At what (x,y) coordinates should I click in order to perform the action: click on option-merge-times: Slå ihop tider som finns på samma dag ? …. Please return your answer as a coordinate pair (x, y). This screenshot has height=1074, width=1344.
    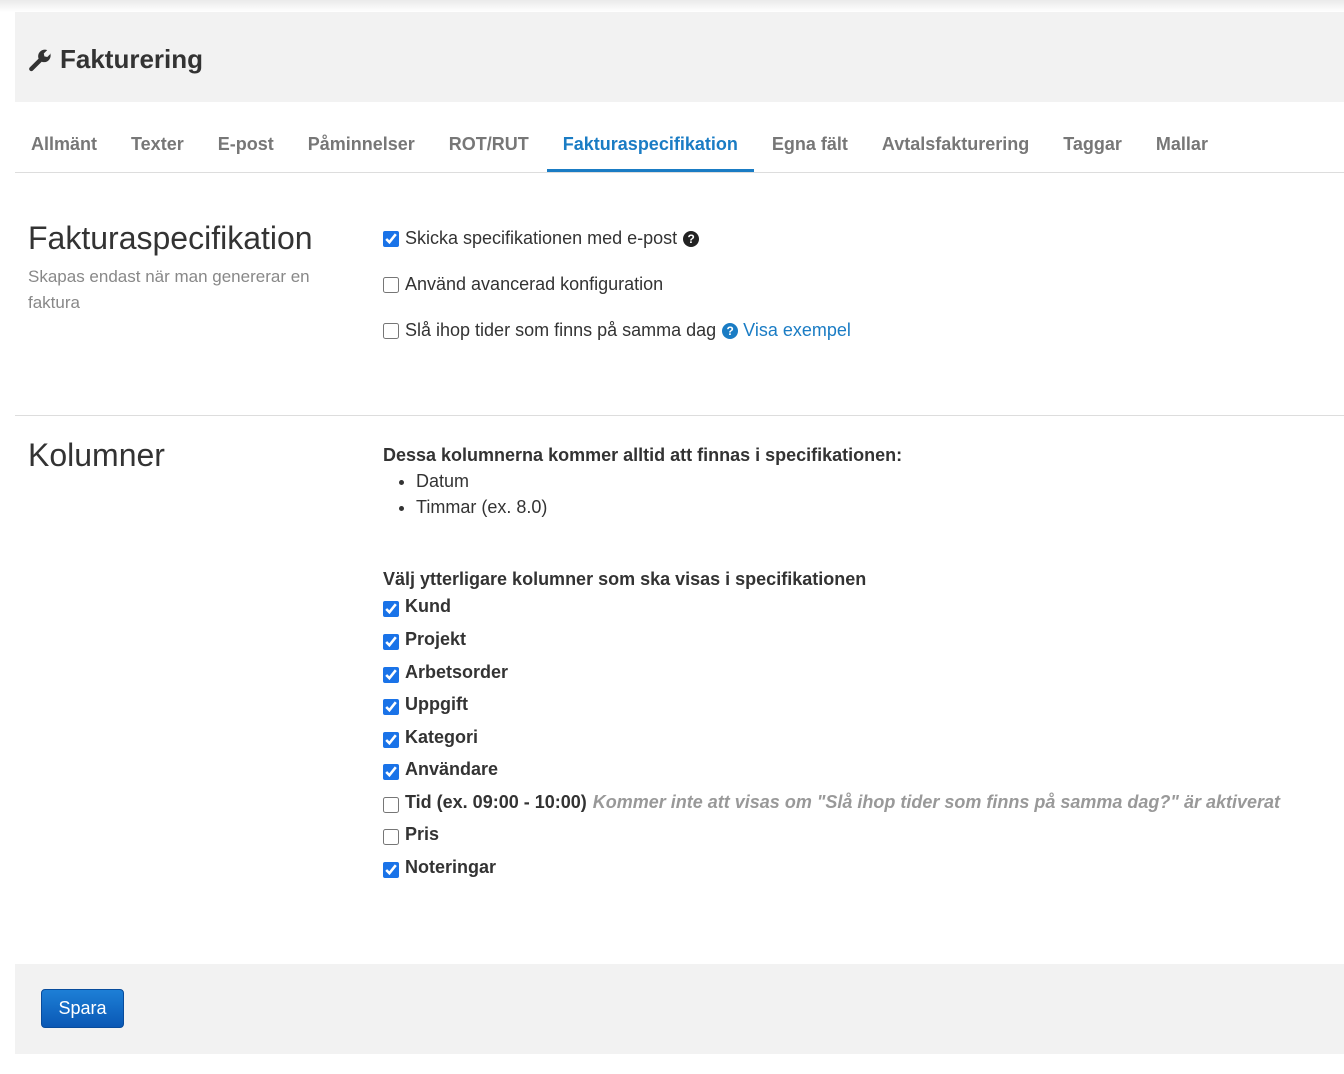
    Looking at the image, I should click on (617, 330).